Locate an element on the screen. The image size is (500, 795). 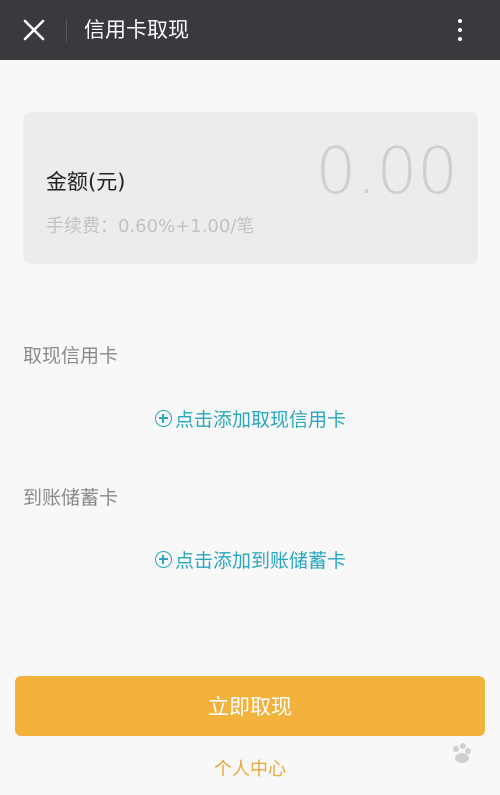
close-button is located at coordinates (34, 30).